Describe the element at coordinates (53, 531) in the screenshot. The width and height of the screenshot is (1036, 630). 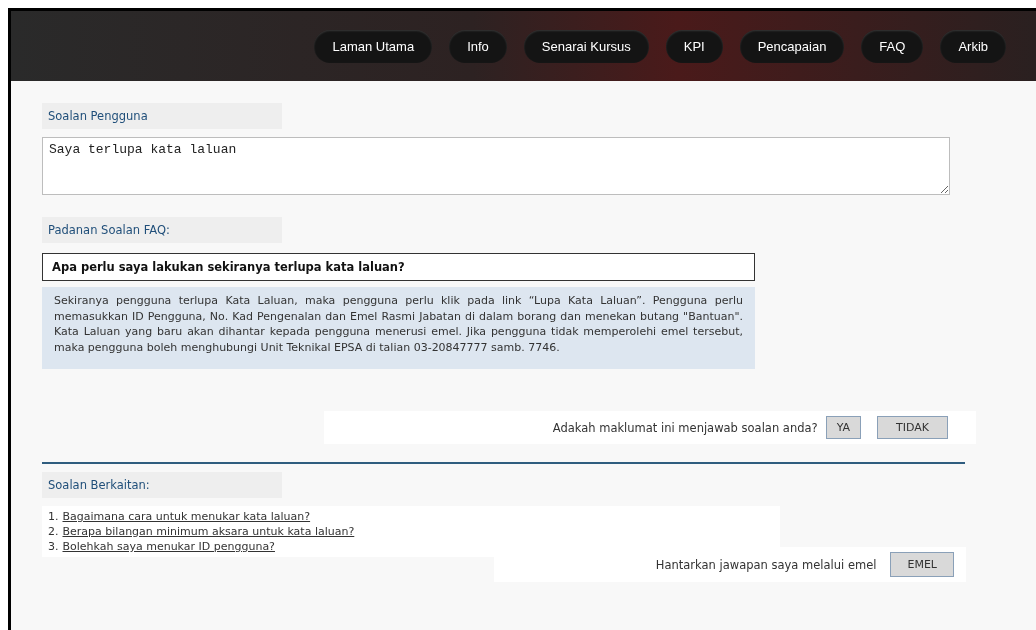
I see `item-number: 2.` at that location.